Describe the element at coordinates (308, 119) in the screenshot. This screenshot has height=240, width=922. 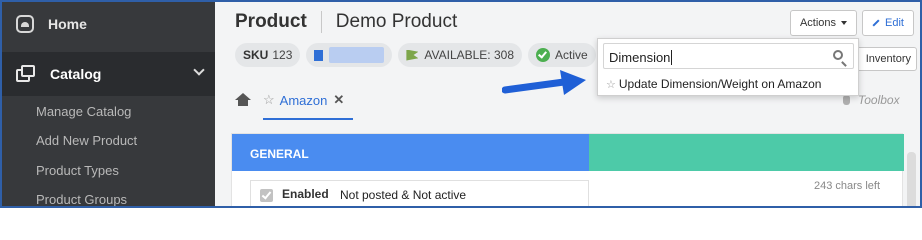
I see `active-tab-indicator` at that location.